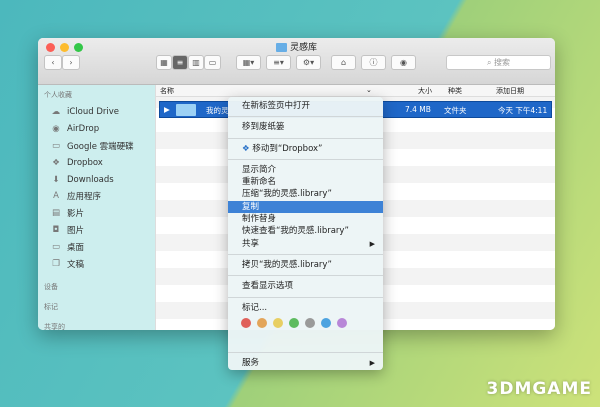 Image resolution: width=600 pixels, height=407 pixels. I want to click on file-date: 今天 下午4:11, so click(523, 110).